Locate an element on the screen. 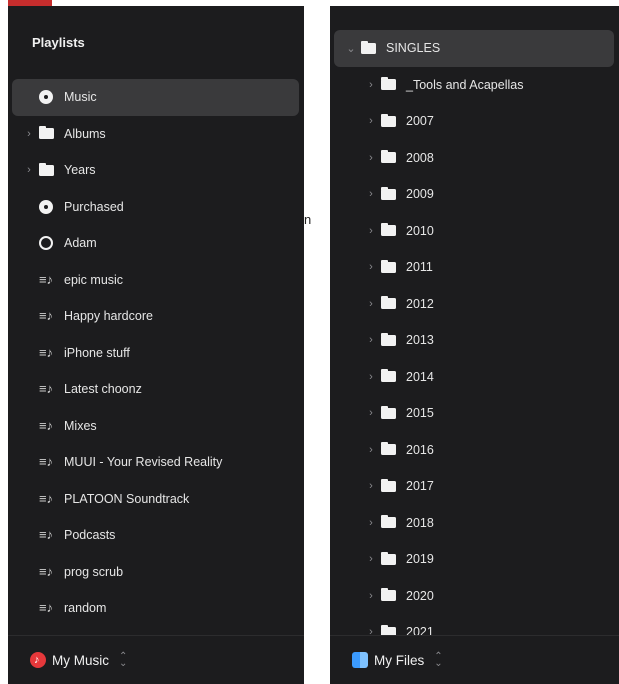 This screenshot has width=619, height=684. folder-label: 2017 is located at coordinates (420, 486).